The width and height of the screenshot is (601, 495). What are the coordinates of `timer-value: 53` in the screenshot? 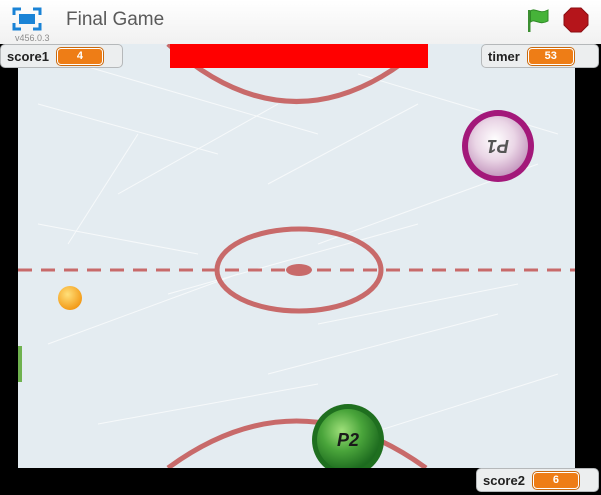 It's located at (550, 56).